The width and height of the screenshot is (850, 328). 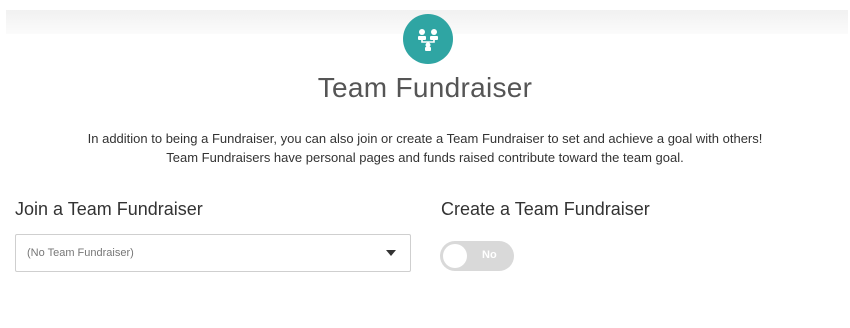 I want to click on team-fundraiser-select: (No Team Fundraiser), so click(x=213, y=253).